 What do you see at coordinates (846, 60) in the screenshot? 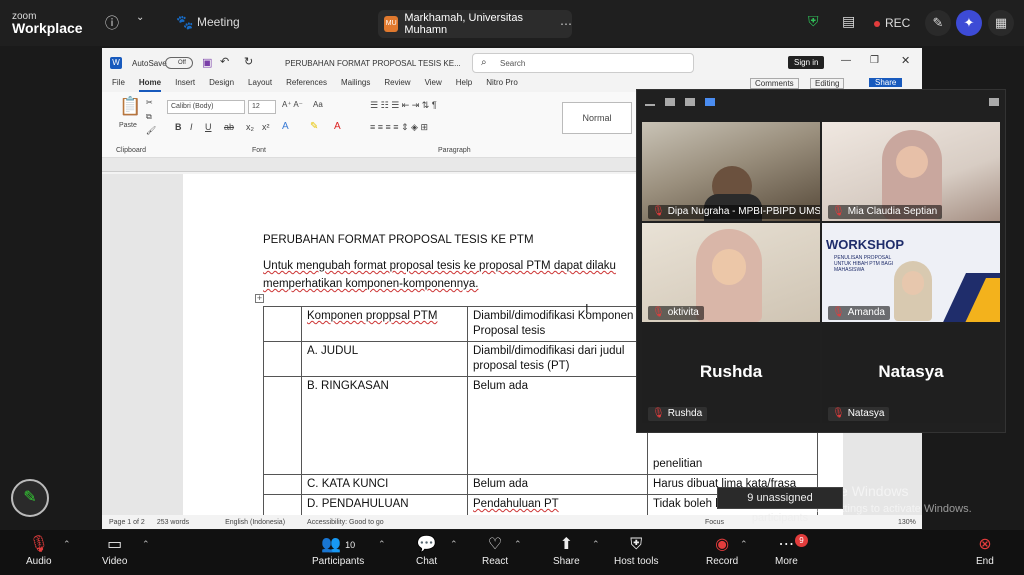
I see `minimize-icon: —` at bounding box center [846, 60].